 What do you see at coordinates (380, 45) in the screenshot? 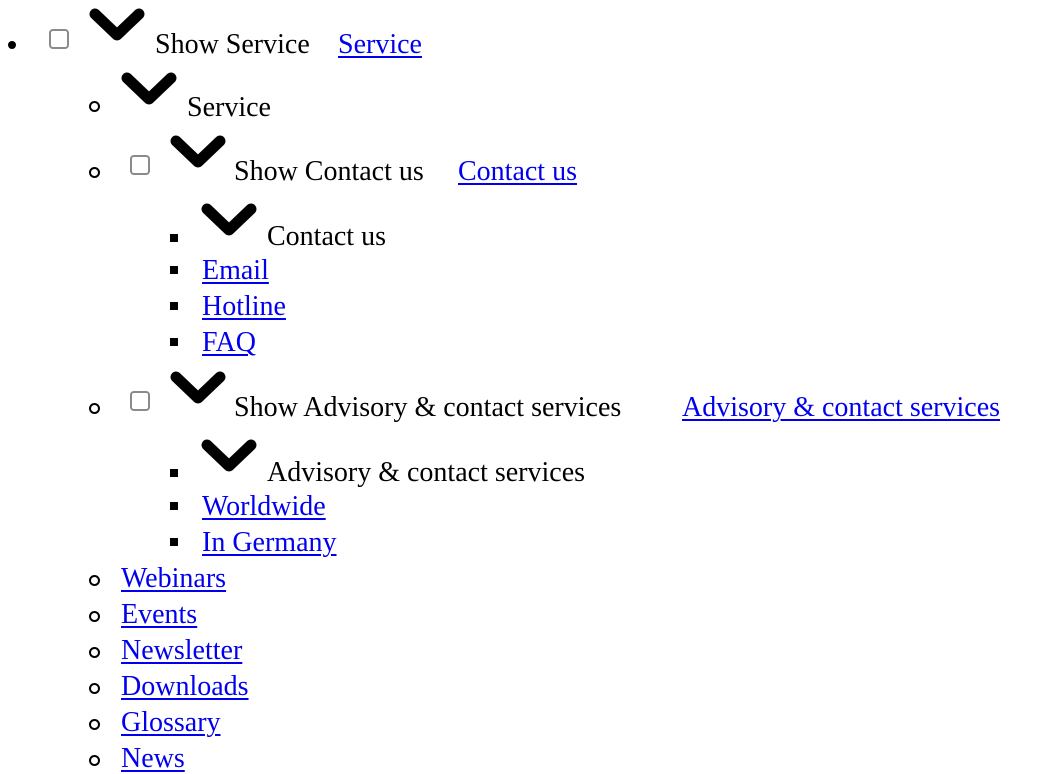
I see `service-link: Service` at bounding box center [380, 45].